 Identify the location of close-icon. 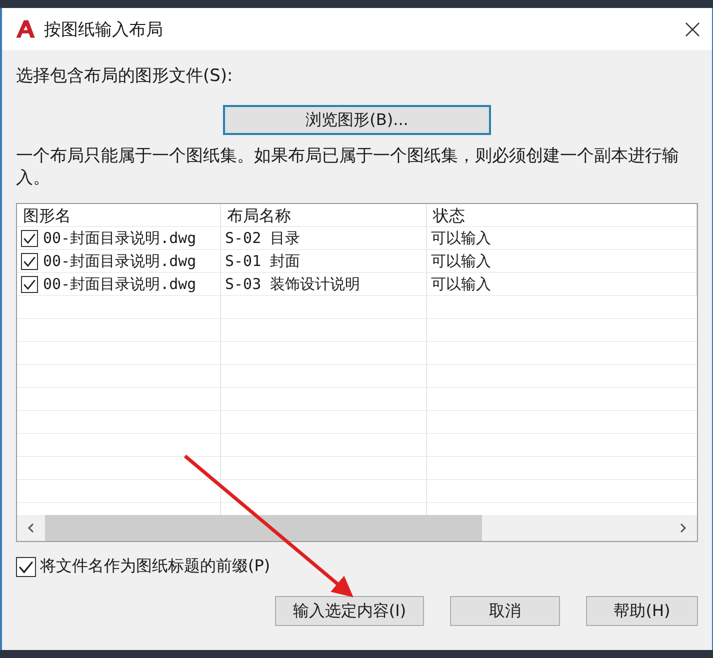
(692, 29).